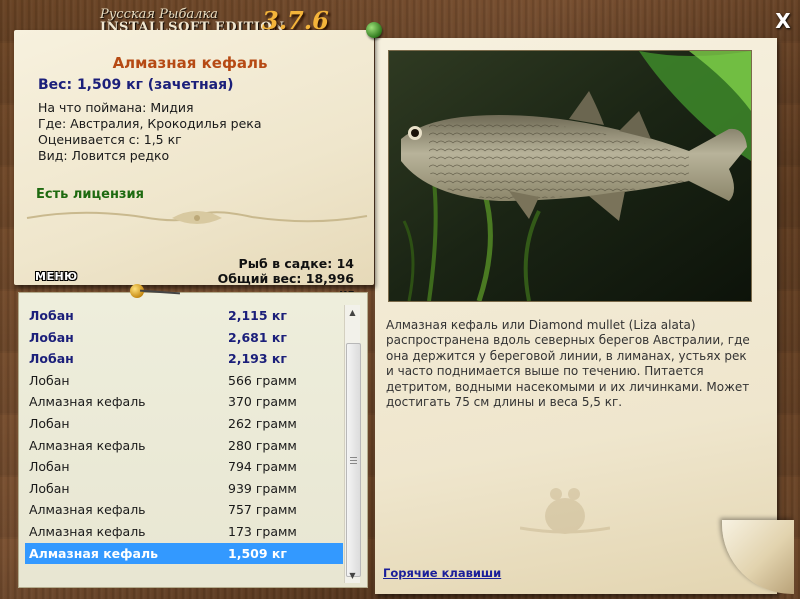 The width and height of the screenshot is (800, 599). I want to click on fish-valued: Оценивается с: 1,5 кг, so click(110, 139).